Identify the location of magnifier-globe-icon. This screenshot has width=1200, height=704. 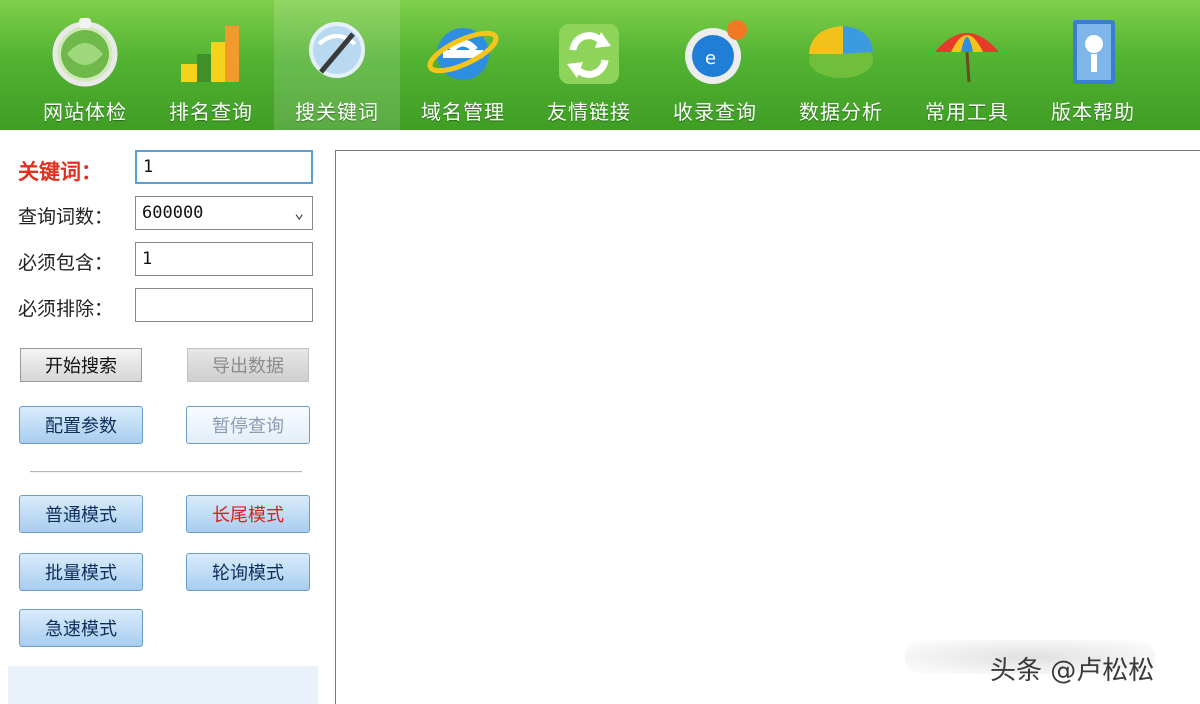
(85, 52).